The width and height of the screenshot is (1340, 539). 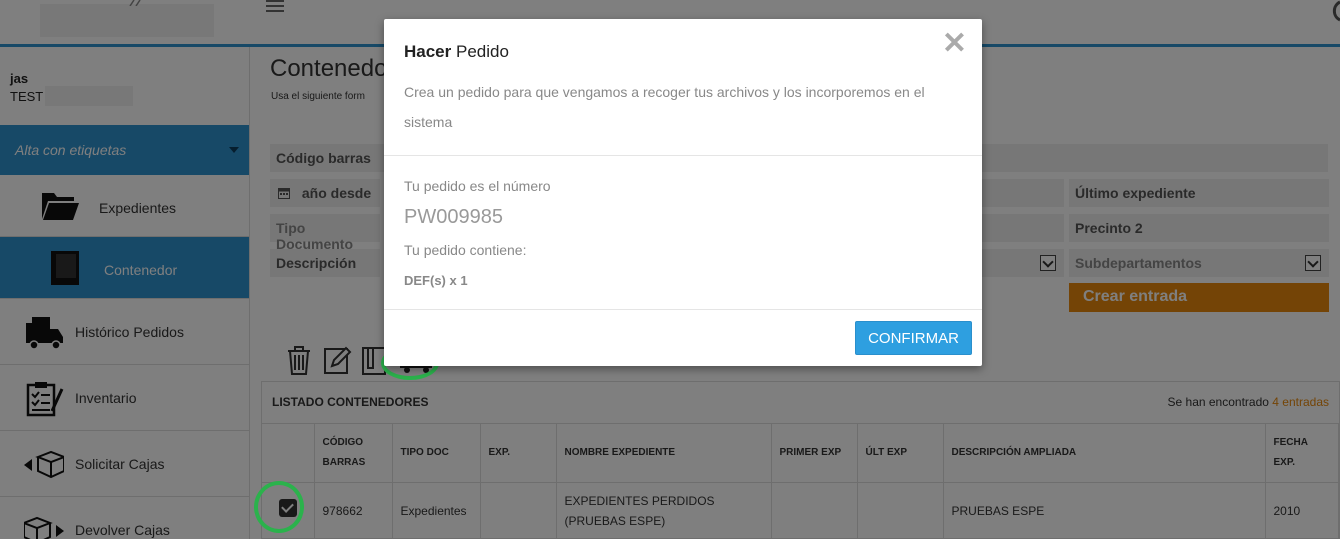 What do you see at coordinates (913, 338) in the screenshot?
I see `confirmar-button: CONFIRMAR` at bounding box center [913, 338].